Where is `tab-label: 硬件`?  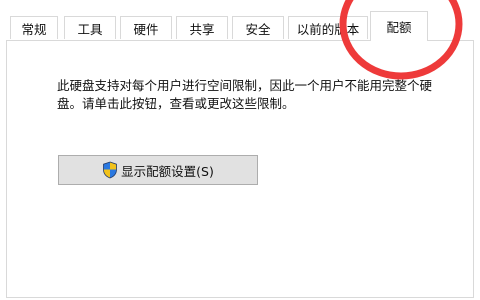 tab-label: 硬件 is located at coordinates (146, 29).